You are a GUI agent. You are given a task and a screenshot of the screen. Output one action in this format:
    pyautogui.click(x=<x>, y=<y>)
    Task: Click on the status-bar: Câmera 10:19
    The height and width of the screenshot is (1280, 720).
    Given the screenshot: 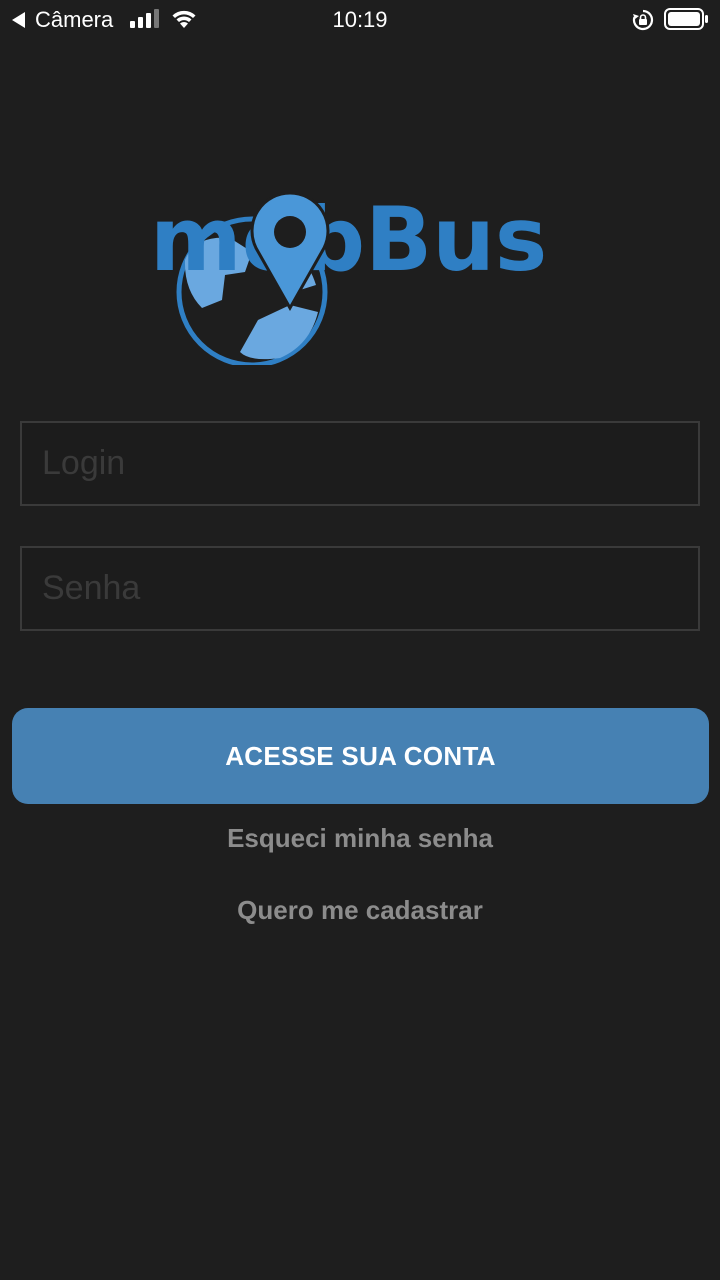 What is the action you would take?
    pyautogui.click(x=360, y=20)
    